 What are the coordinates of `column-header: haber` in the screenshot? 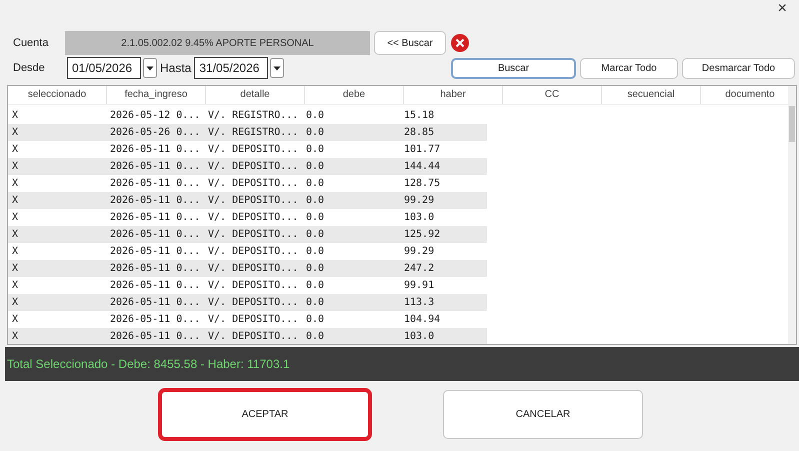 It's located at (453, 95).